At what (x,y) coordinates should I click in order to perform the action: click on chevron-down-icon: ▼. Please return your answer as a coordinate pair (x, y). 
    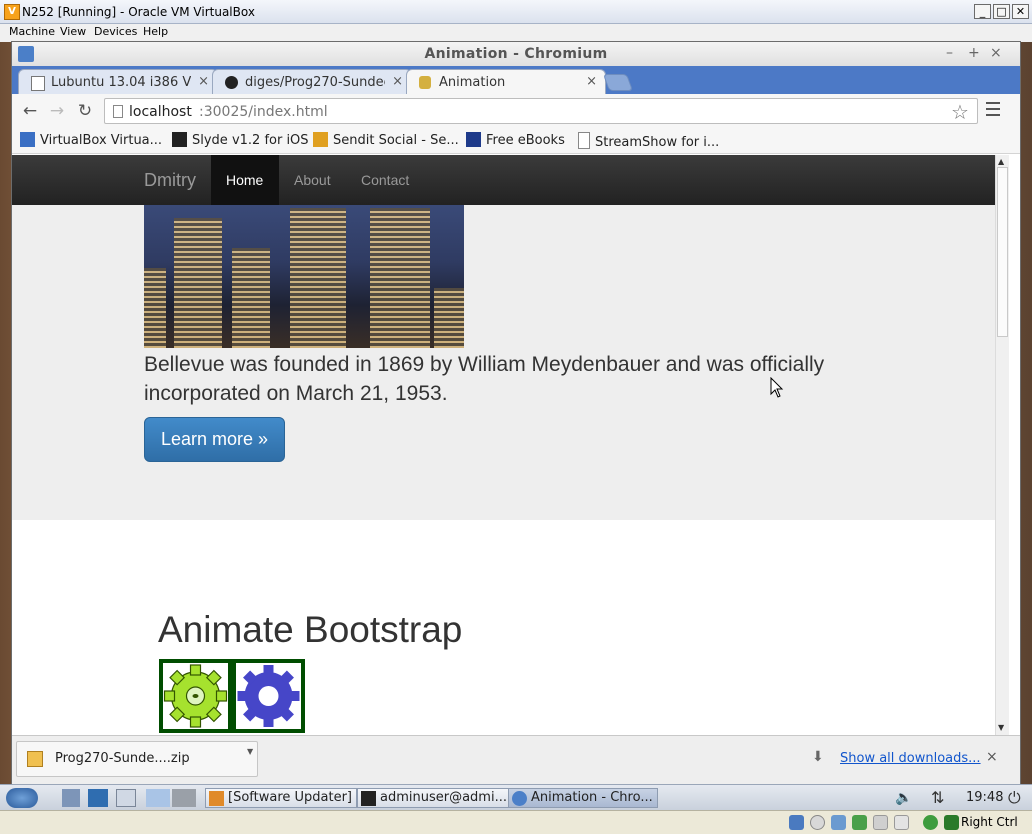
    Looking at the image, I should click on (250, 751).